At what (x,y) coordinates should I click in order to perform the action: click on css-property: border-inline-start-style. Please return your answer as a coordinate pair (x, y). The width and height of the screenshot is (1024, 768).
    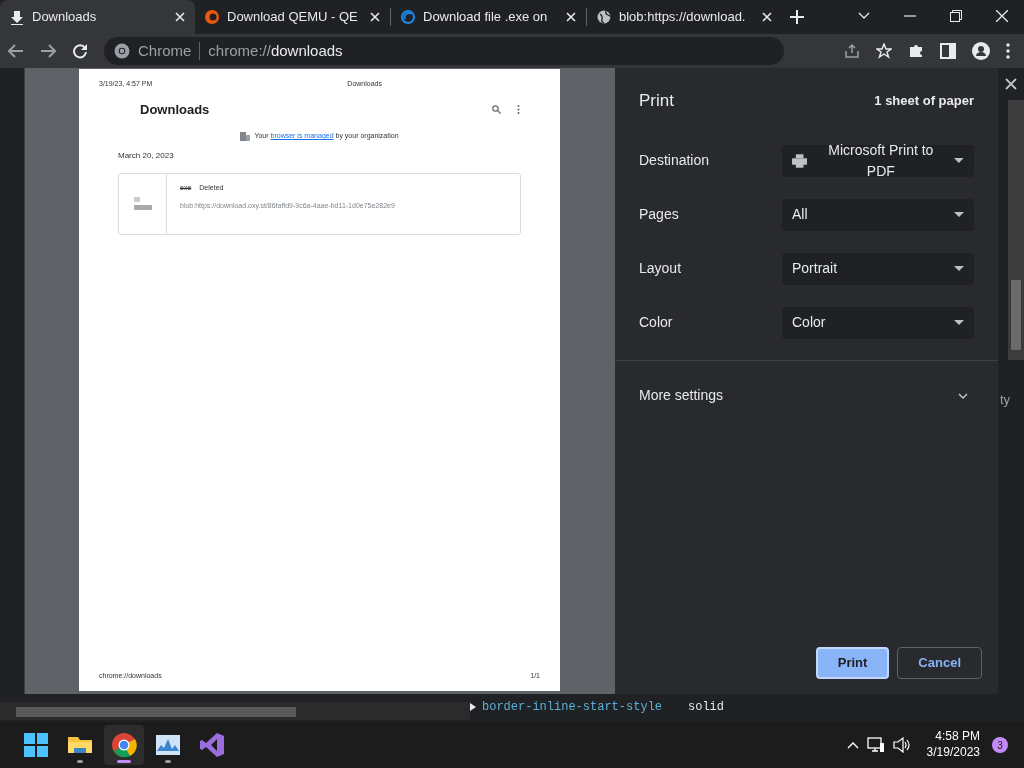
    Looking at the image, I should click on (573, 707).